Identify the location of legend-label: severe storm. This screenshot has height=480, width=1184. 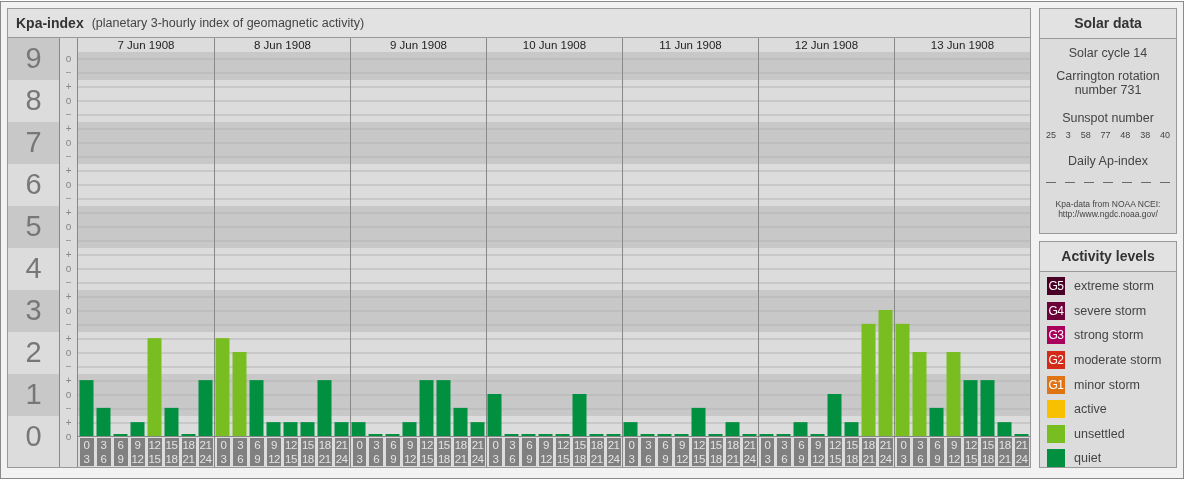
(1110, 310).